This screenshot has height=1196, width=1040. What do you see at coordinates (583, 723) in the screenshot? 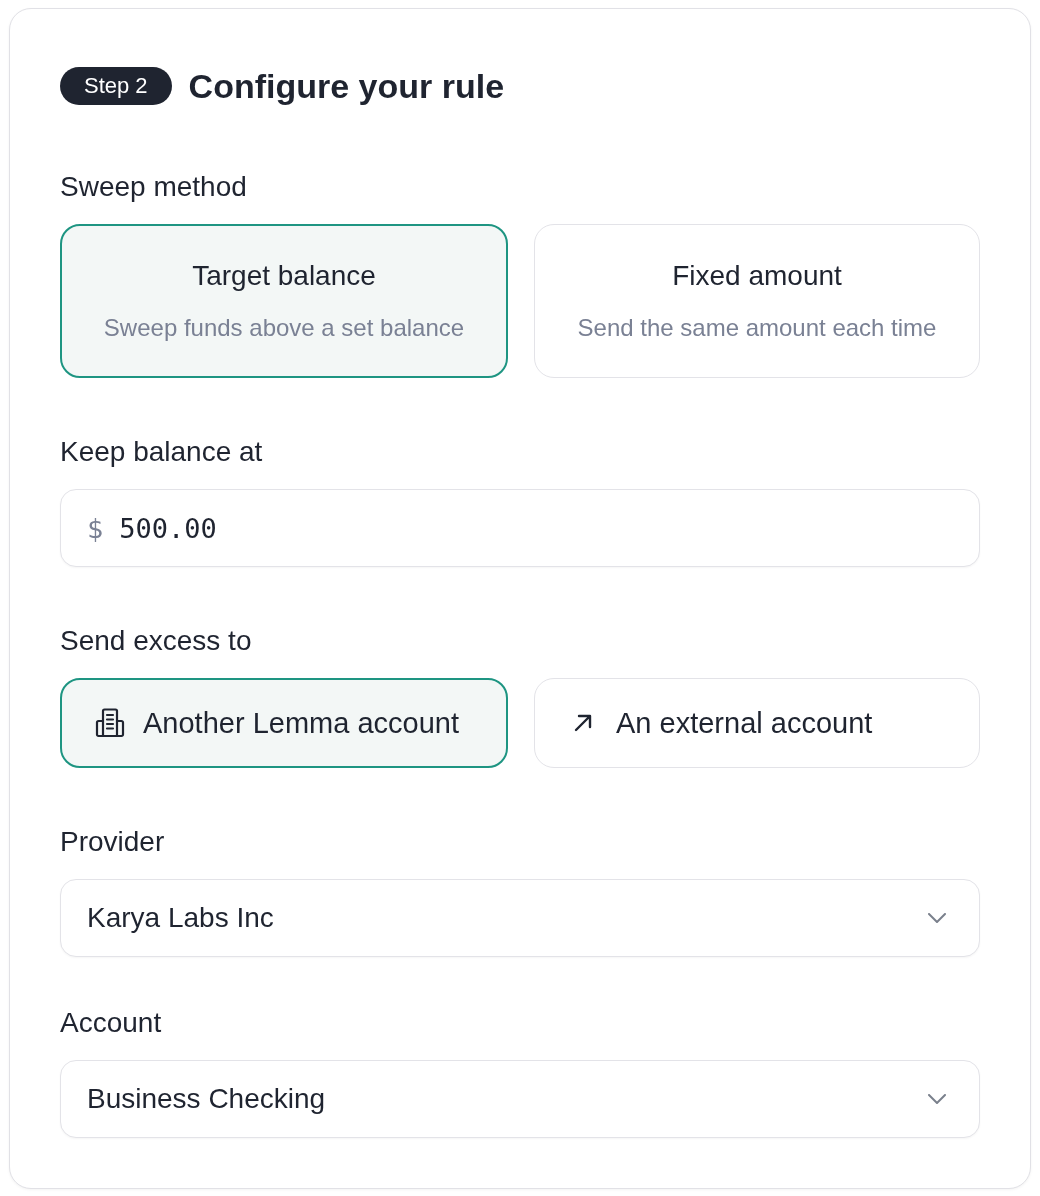
I see `arrow-up-right-icon` at bounding box center [583, 723].